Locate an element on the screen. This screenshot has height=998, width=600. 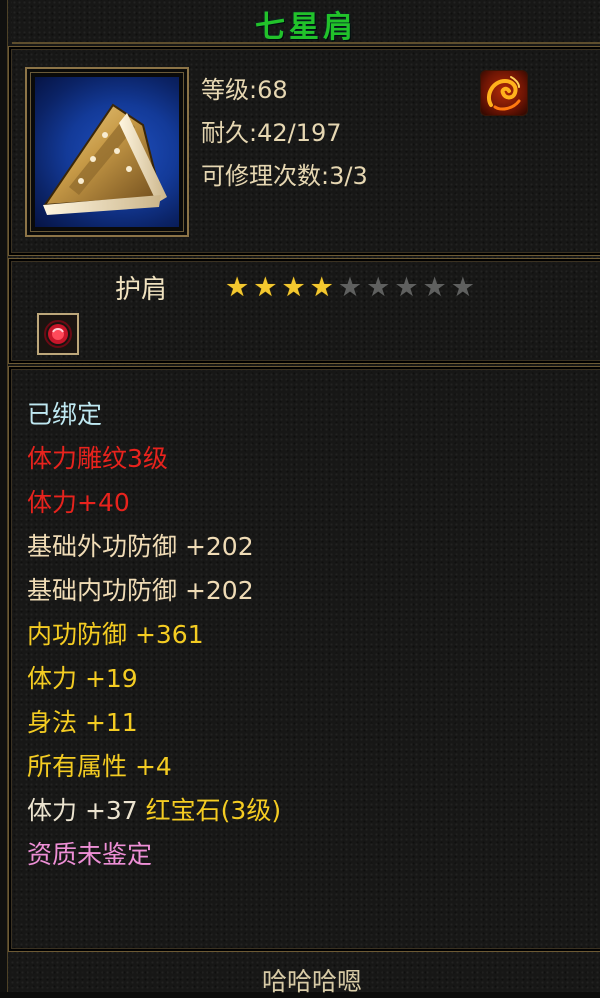
attribute-text: 所有属性 +4 is located at coordinates (99, 766).